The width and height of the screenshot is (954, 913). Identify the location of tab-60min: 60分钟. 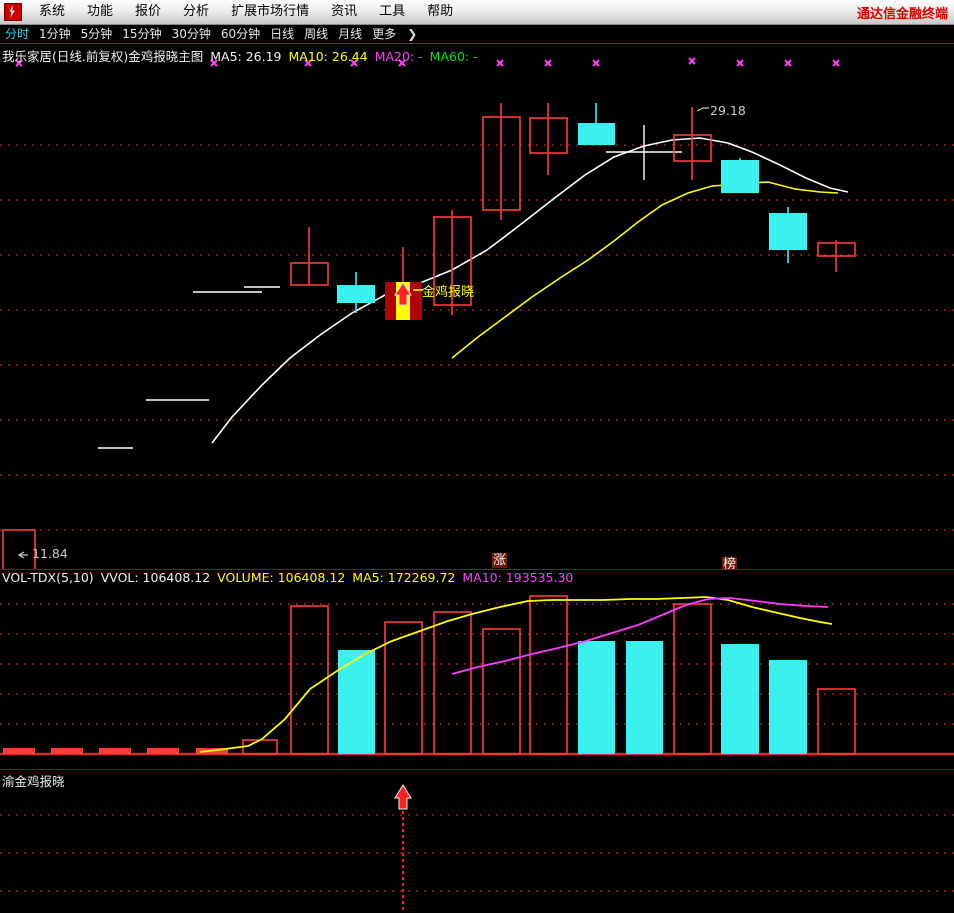
(240, 34).